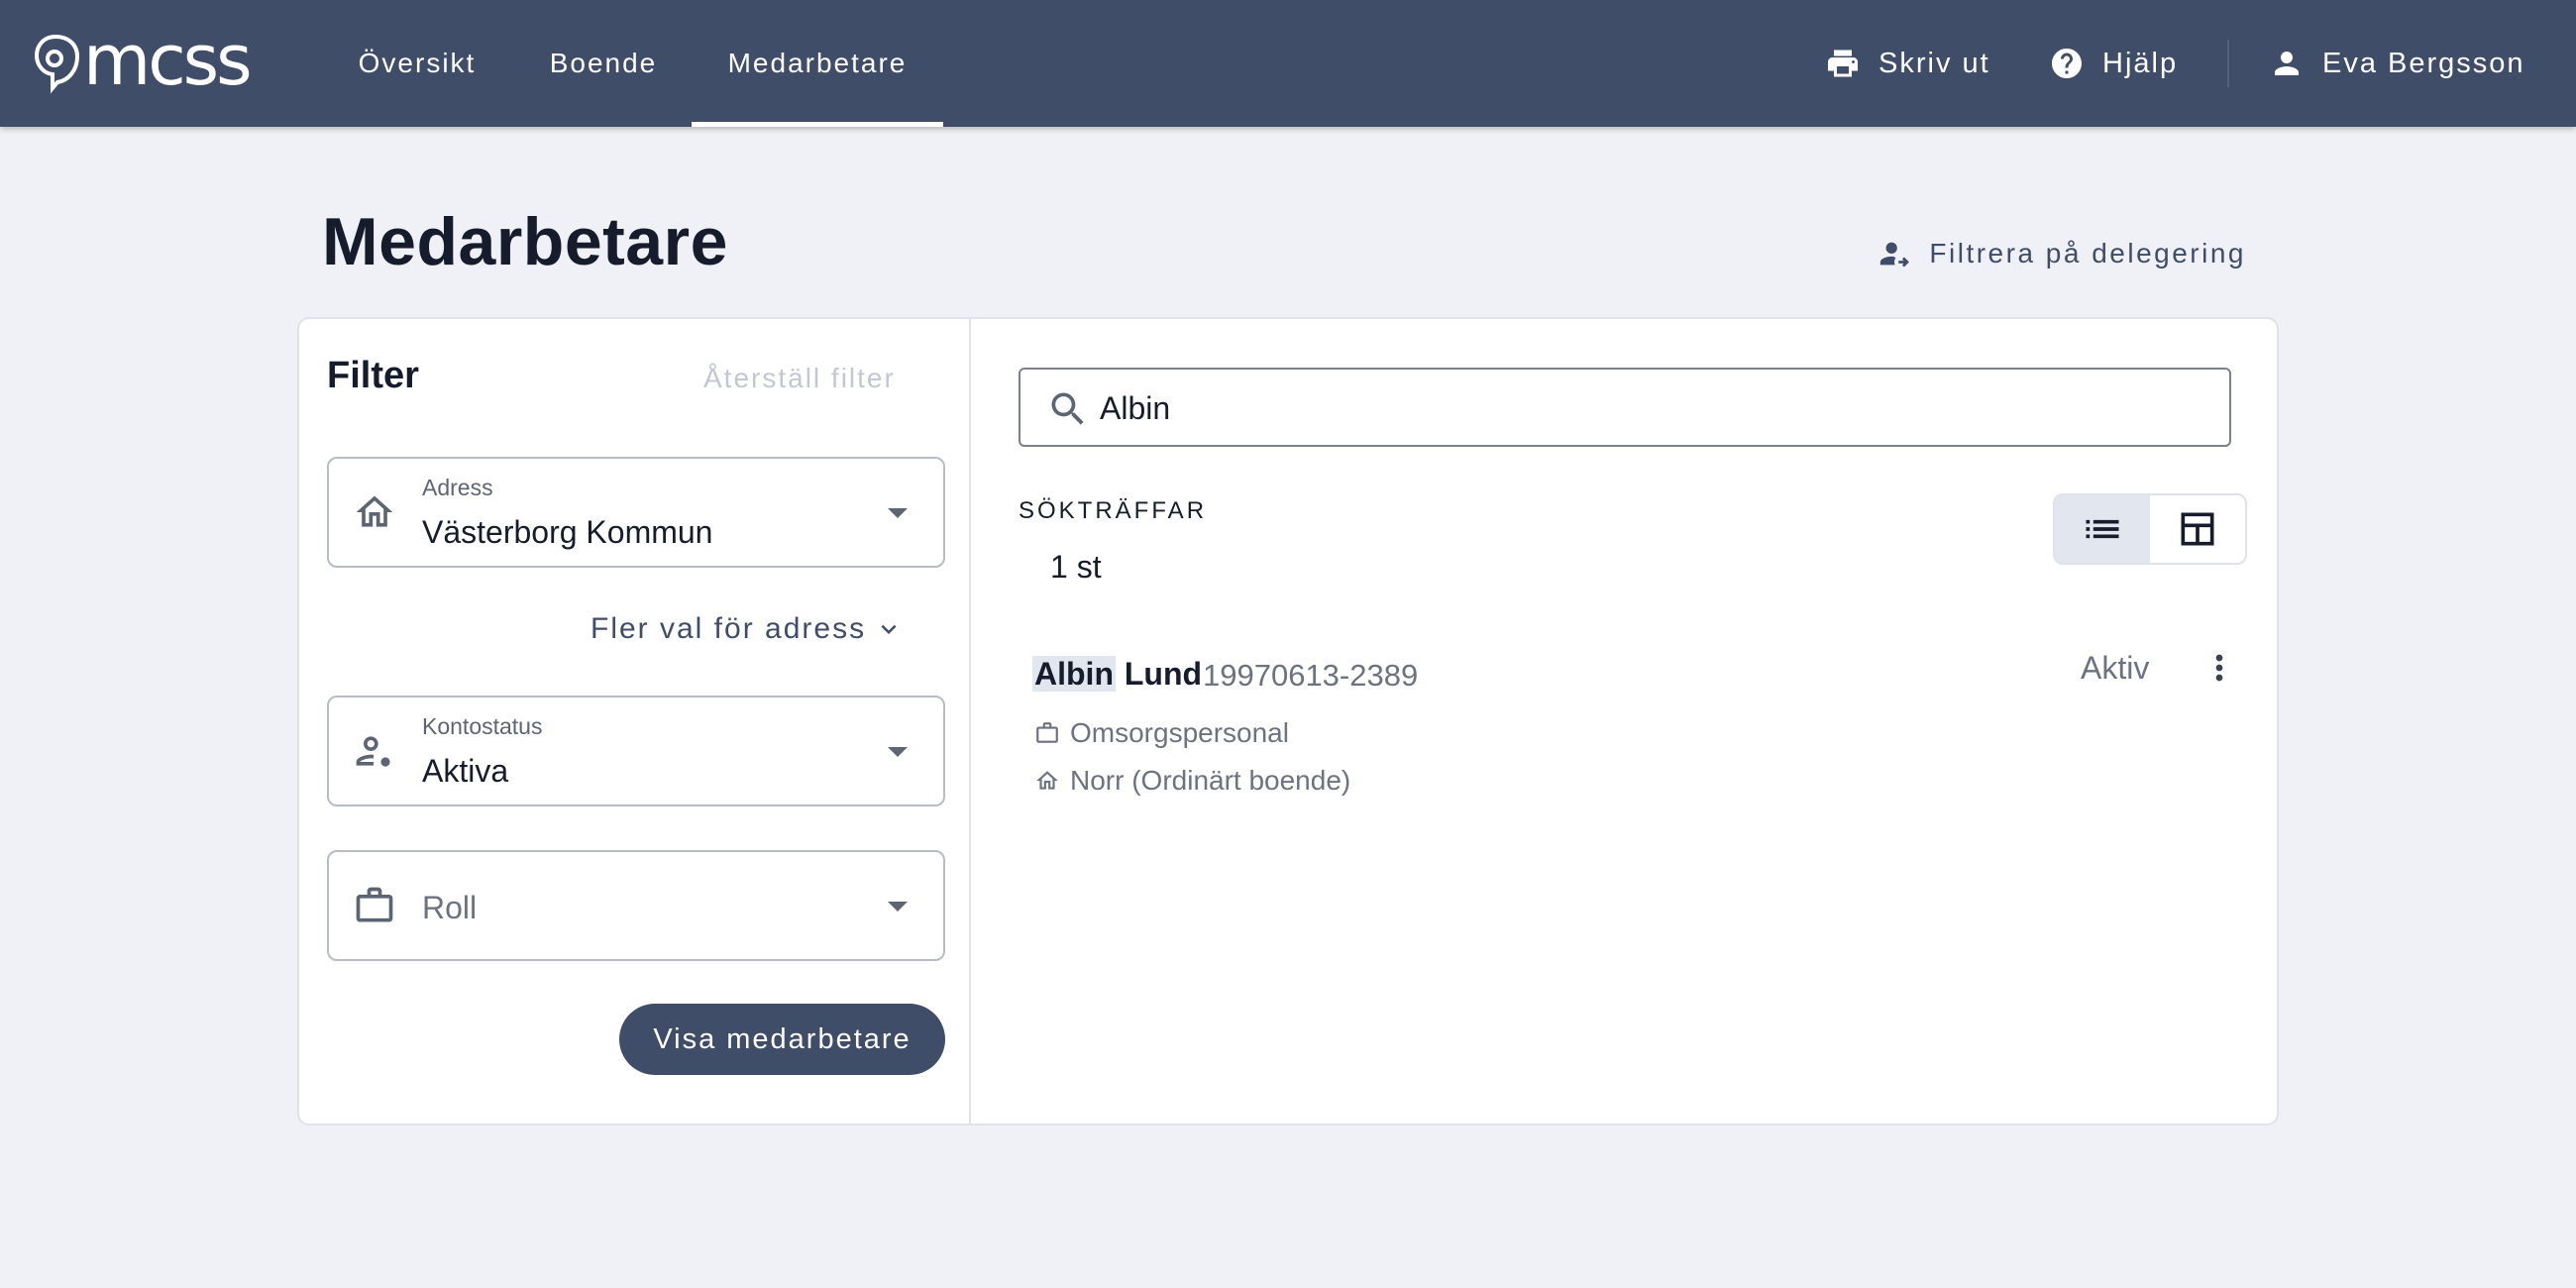  I want to click on printer-icon, so click(1843, 64).